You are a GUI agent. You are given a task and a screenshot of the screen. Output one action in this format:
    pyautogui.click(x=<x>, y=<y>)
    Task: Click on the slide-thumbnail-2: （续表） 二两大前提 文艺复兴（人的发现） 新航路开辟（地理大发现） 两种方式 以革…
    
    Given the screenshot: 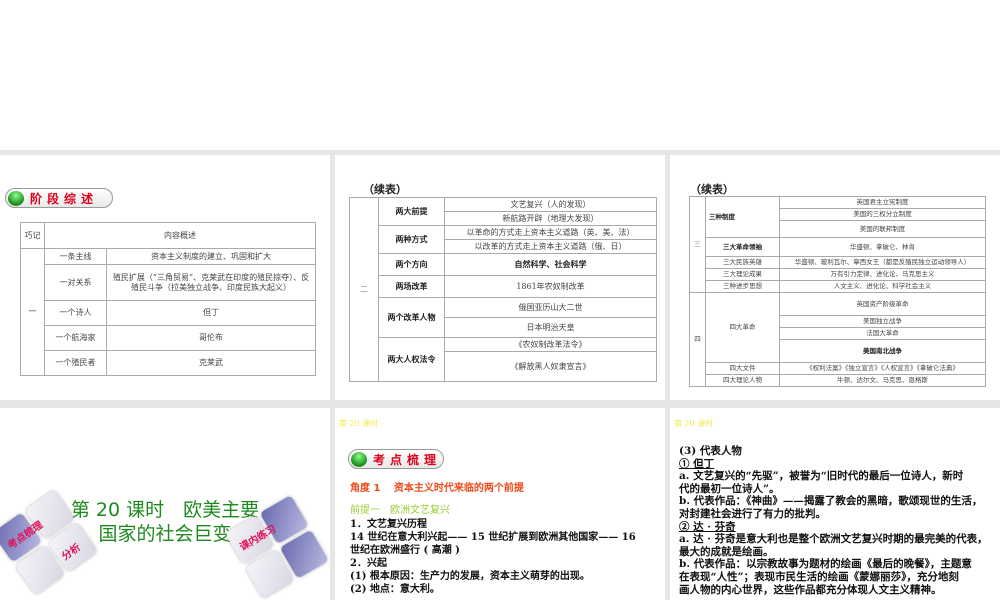 What is the action you would take?
    pyautogui.click(x=500, y=277)
    